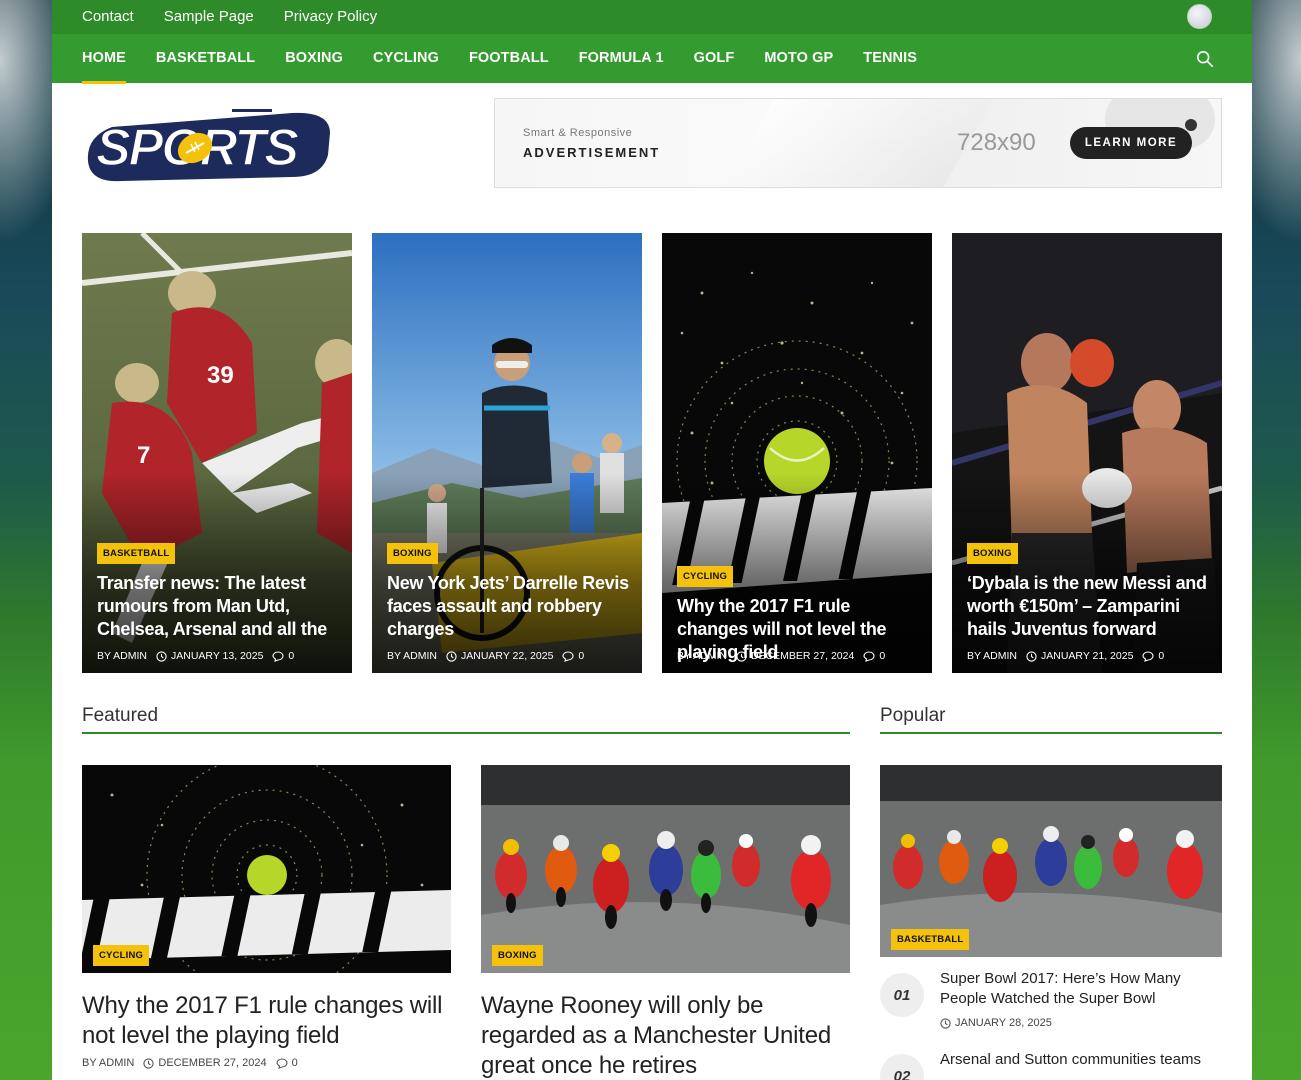 This screenshot has width=1301, height=1080. Describe the element at coordinates (217, 656) in the screenshot. I see `post-date: JANUARY 13, 2025` at that location.